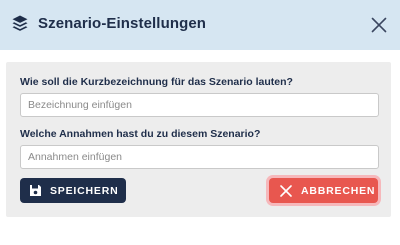  What do you see at coordinates (338, 190) in the screenshot?
I see `cancel-button-label: ABBRECHEN` at bounding box center [338, 190].